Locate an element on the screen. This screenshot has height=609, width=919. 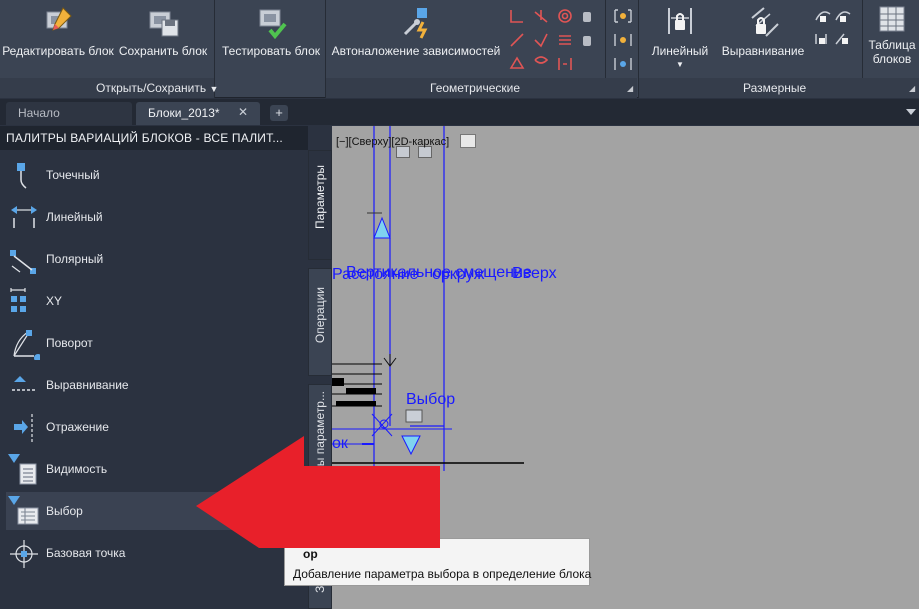
red-arrow-annotation is located at coordinates (318, 492).